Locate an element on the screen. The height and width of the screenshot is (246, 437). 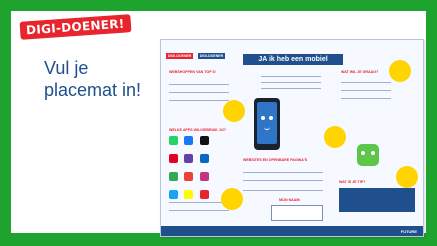
tip-box is located at coordinates (377, 200).